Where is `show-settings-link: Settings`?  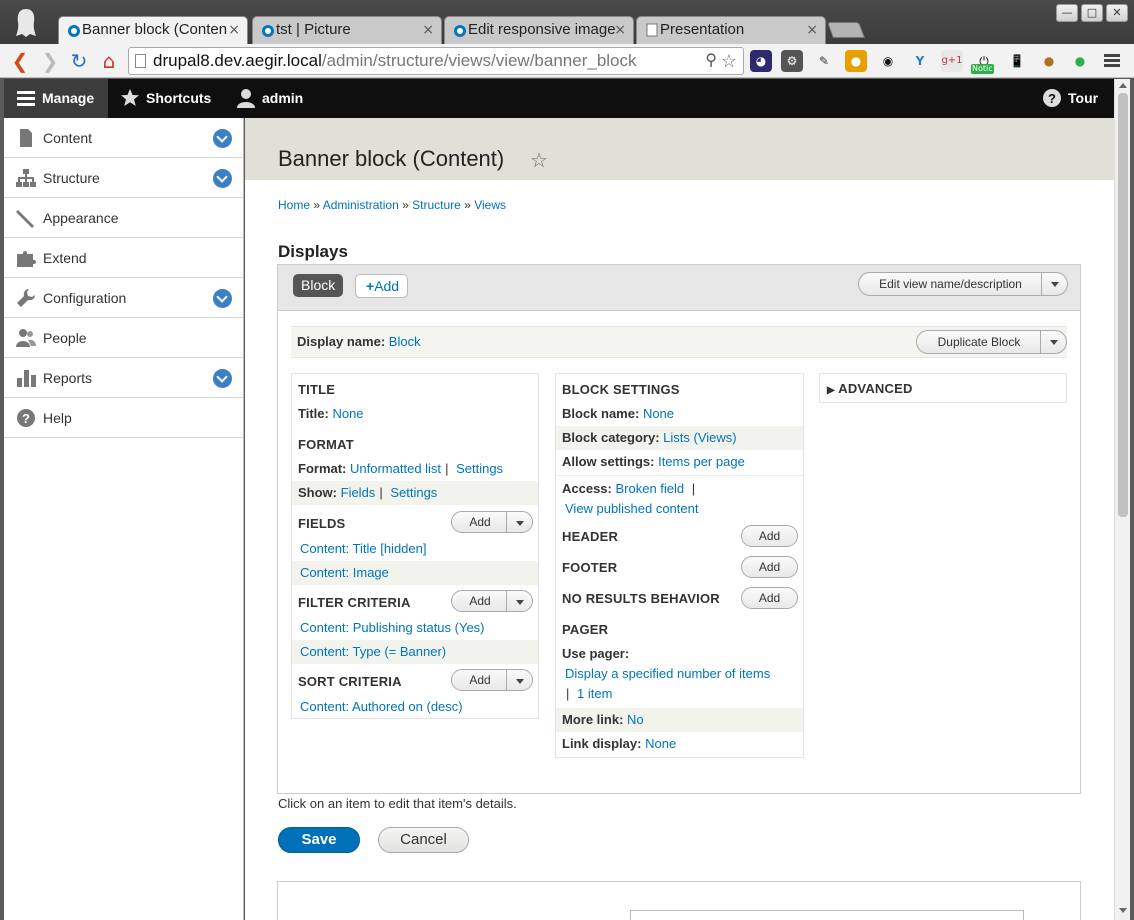 show-settings-link: Settings is located at coordinates (413, 492).